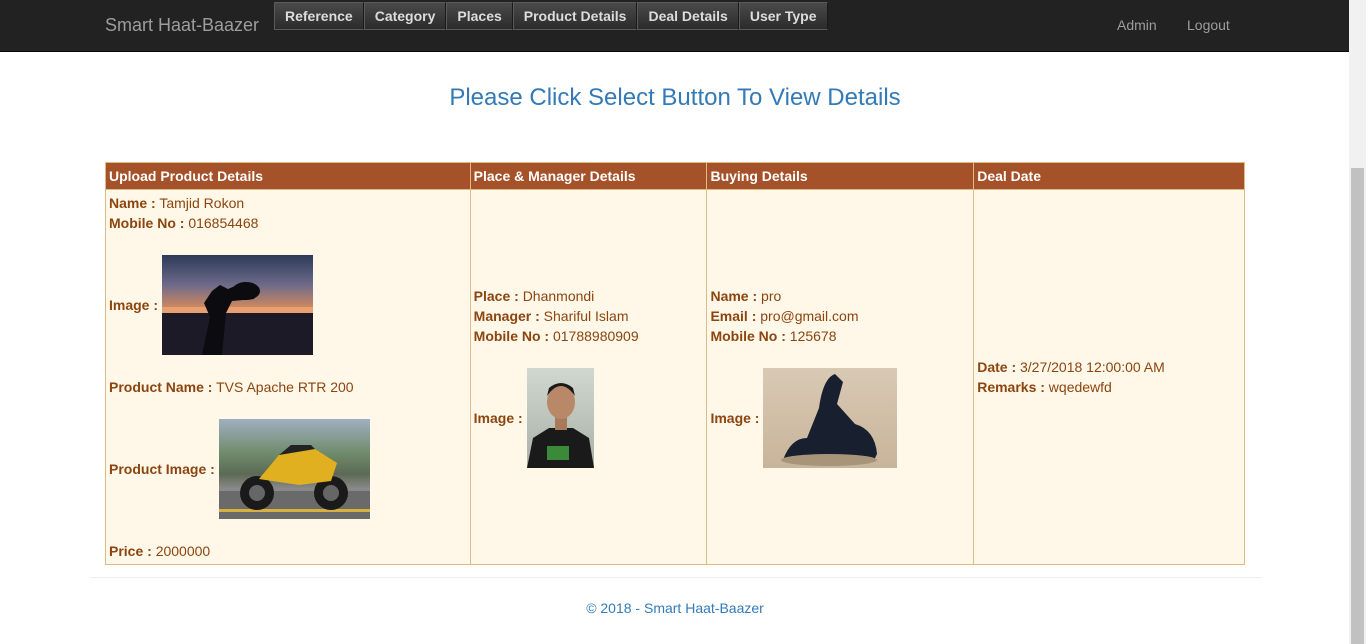 The image size is (1366, 644). What do you see at coordinates (202, 203) in the screenshot?
I see `uploader-name: Tamjid Rokon` at bounding box center [202, 203].